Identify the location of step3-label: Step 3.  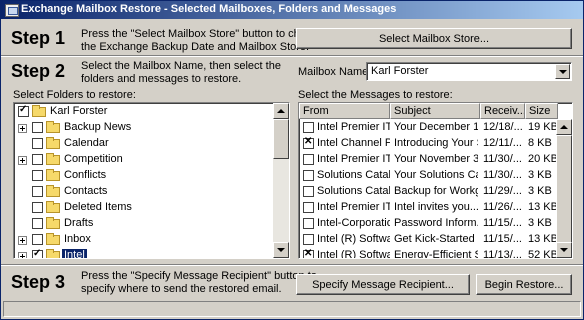
(38, 282).